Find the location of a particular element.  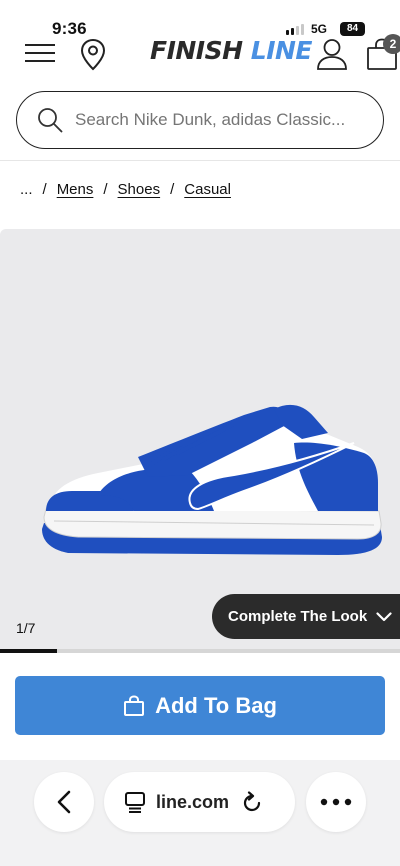

back-icon is located at coordinates (64, 802).